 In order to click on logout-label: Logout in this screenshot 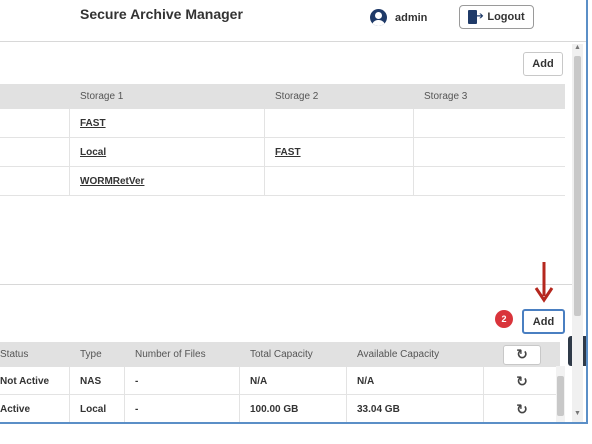, I will do `click(506, 17)`.